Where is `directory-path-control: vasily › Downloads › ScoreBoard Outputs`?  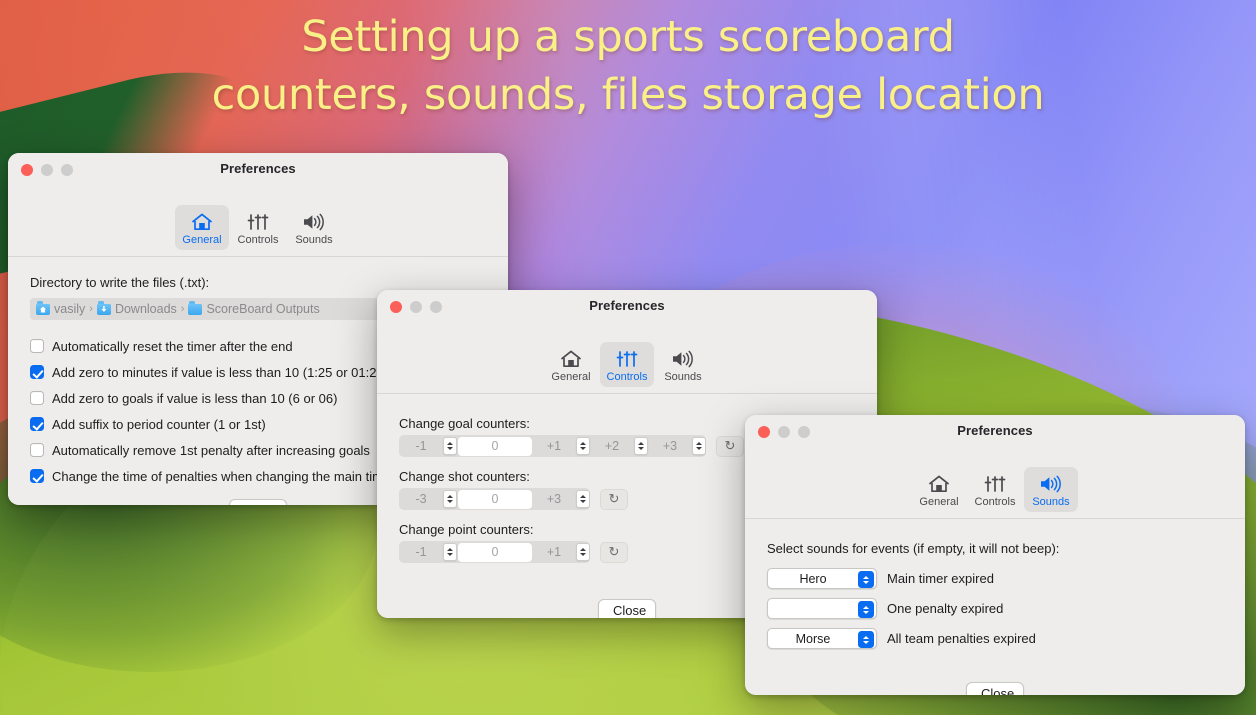 directory-path-control: vasily › Downloads › ScoreBoard Outputs is located at coordinates (209, 309).